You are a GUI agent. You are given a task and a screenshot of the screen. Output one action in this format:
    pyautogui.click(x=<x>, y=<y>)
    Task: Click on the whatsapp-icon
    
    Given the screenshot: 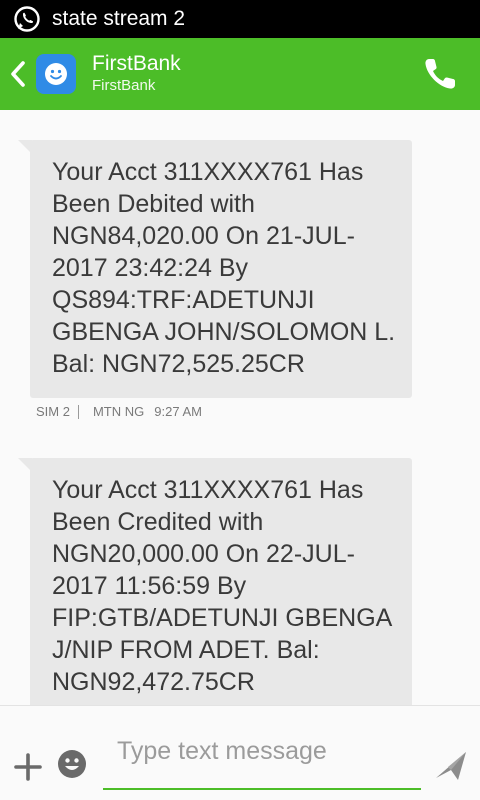 What is the action you would take?
    pyautogui.click(x=27, y=19)
    